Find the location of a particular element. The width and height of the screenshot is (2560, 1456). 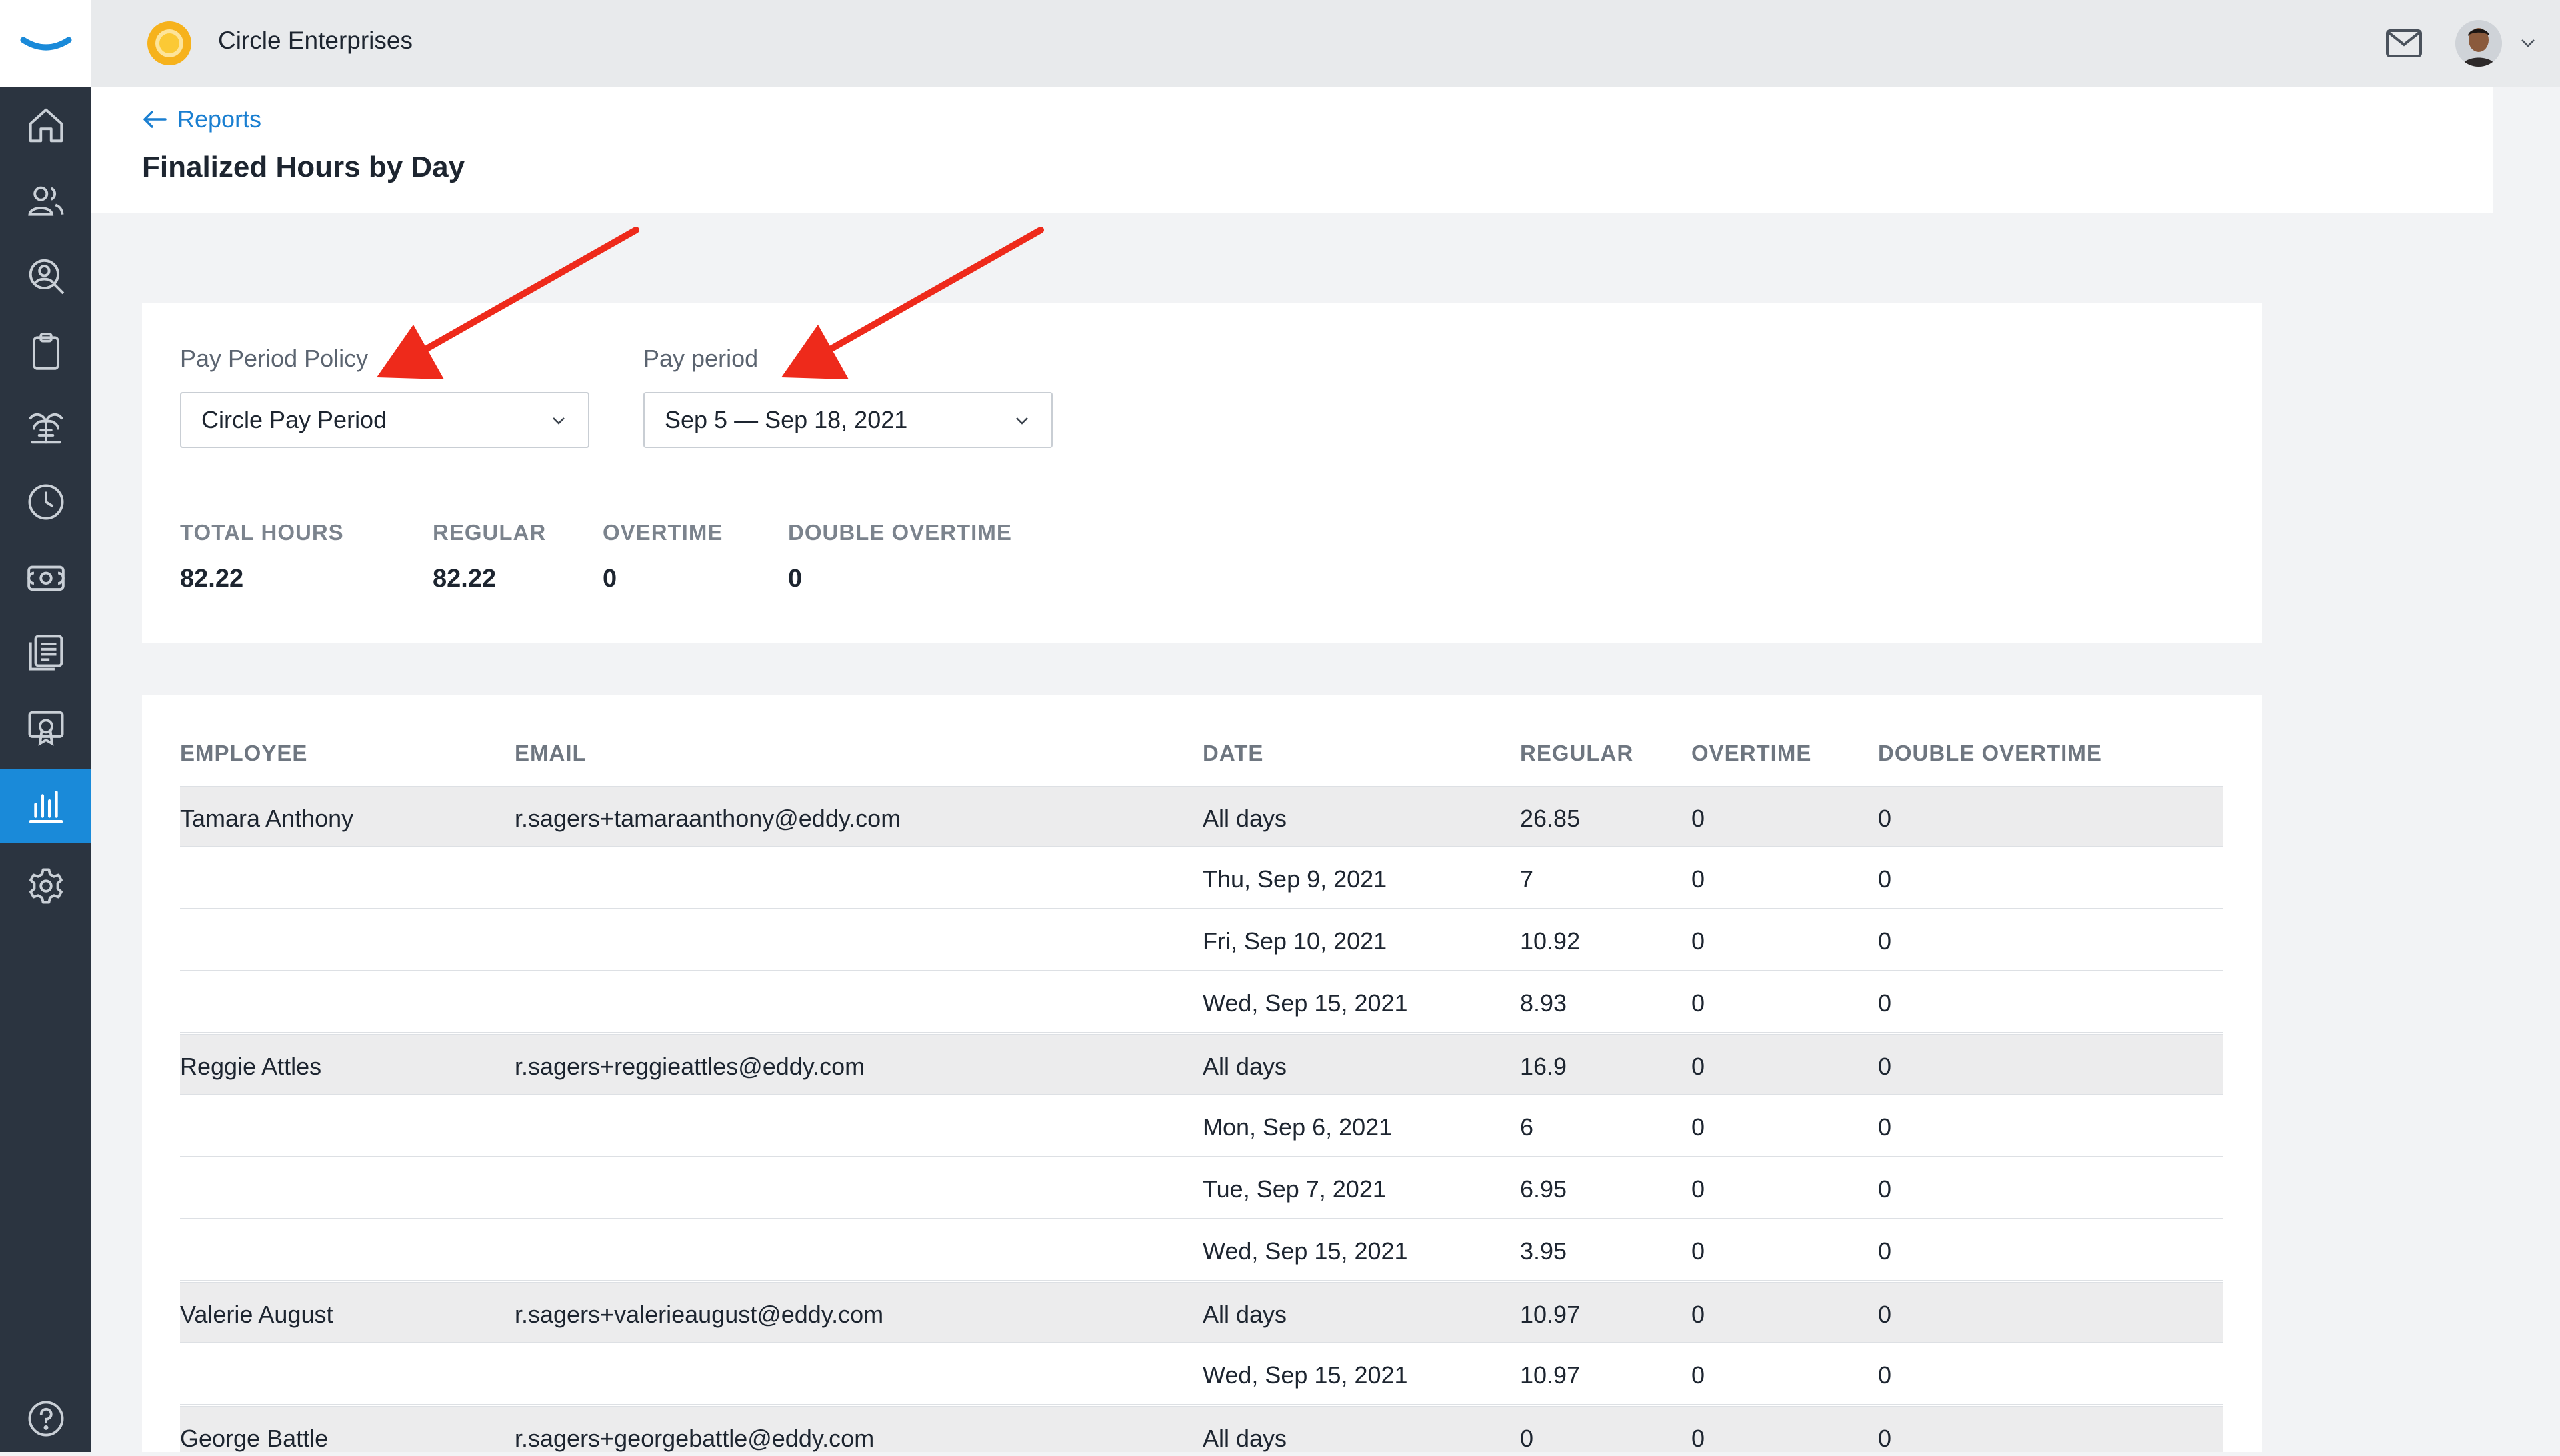

table-row: Thu, Sep 9, 2021 7 0 0 is located at coordinates (1201, 878).